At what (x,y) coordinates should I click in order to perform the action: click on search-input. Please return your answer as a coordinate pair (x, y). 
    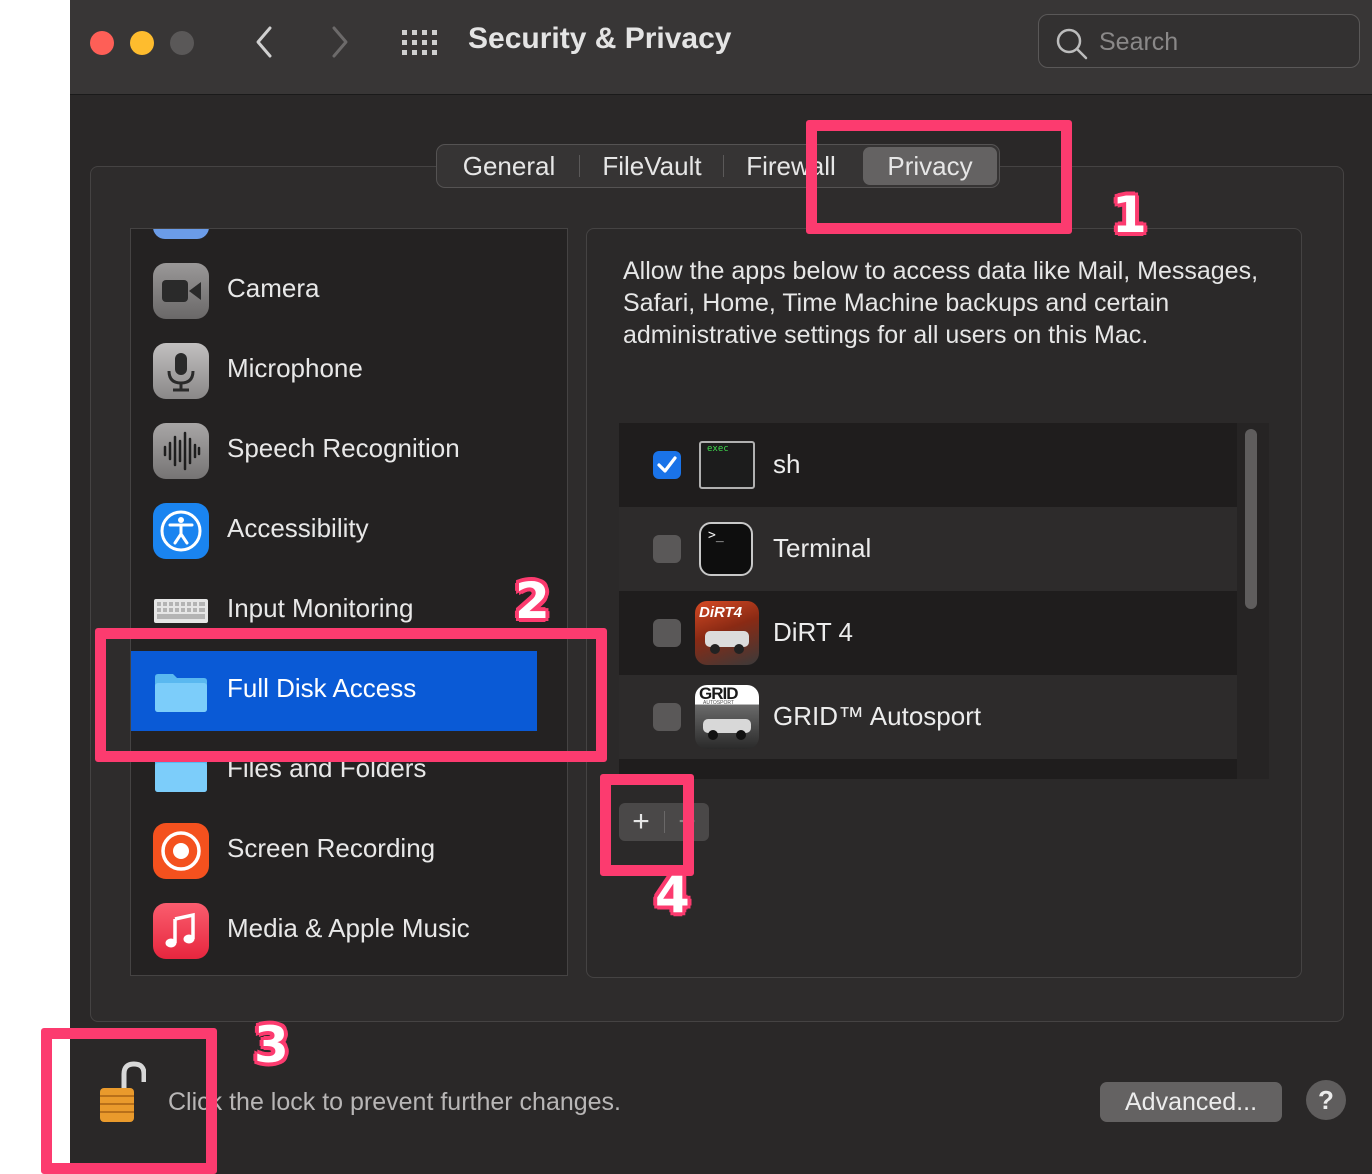
    Looking at the image, I should click on (1219, 42).